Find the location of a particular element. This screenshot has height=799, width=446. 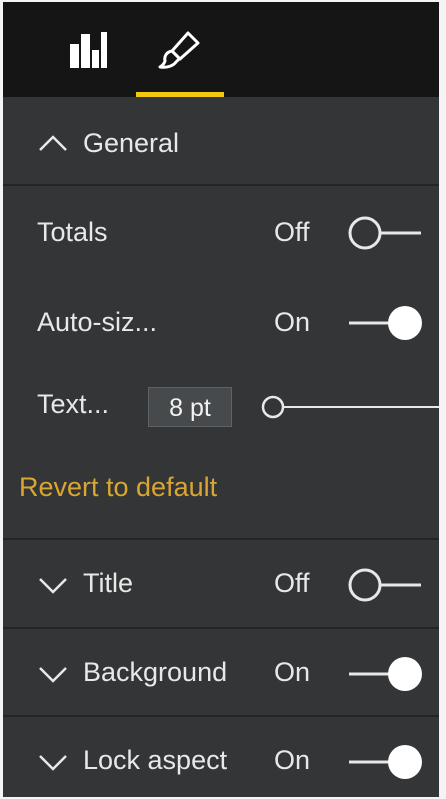

slider-thumb is located at coordinates (273, 407).